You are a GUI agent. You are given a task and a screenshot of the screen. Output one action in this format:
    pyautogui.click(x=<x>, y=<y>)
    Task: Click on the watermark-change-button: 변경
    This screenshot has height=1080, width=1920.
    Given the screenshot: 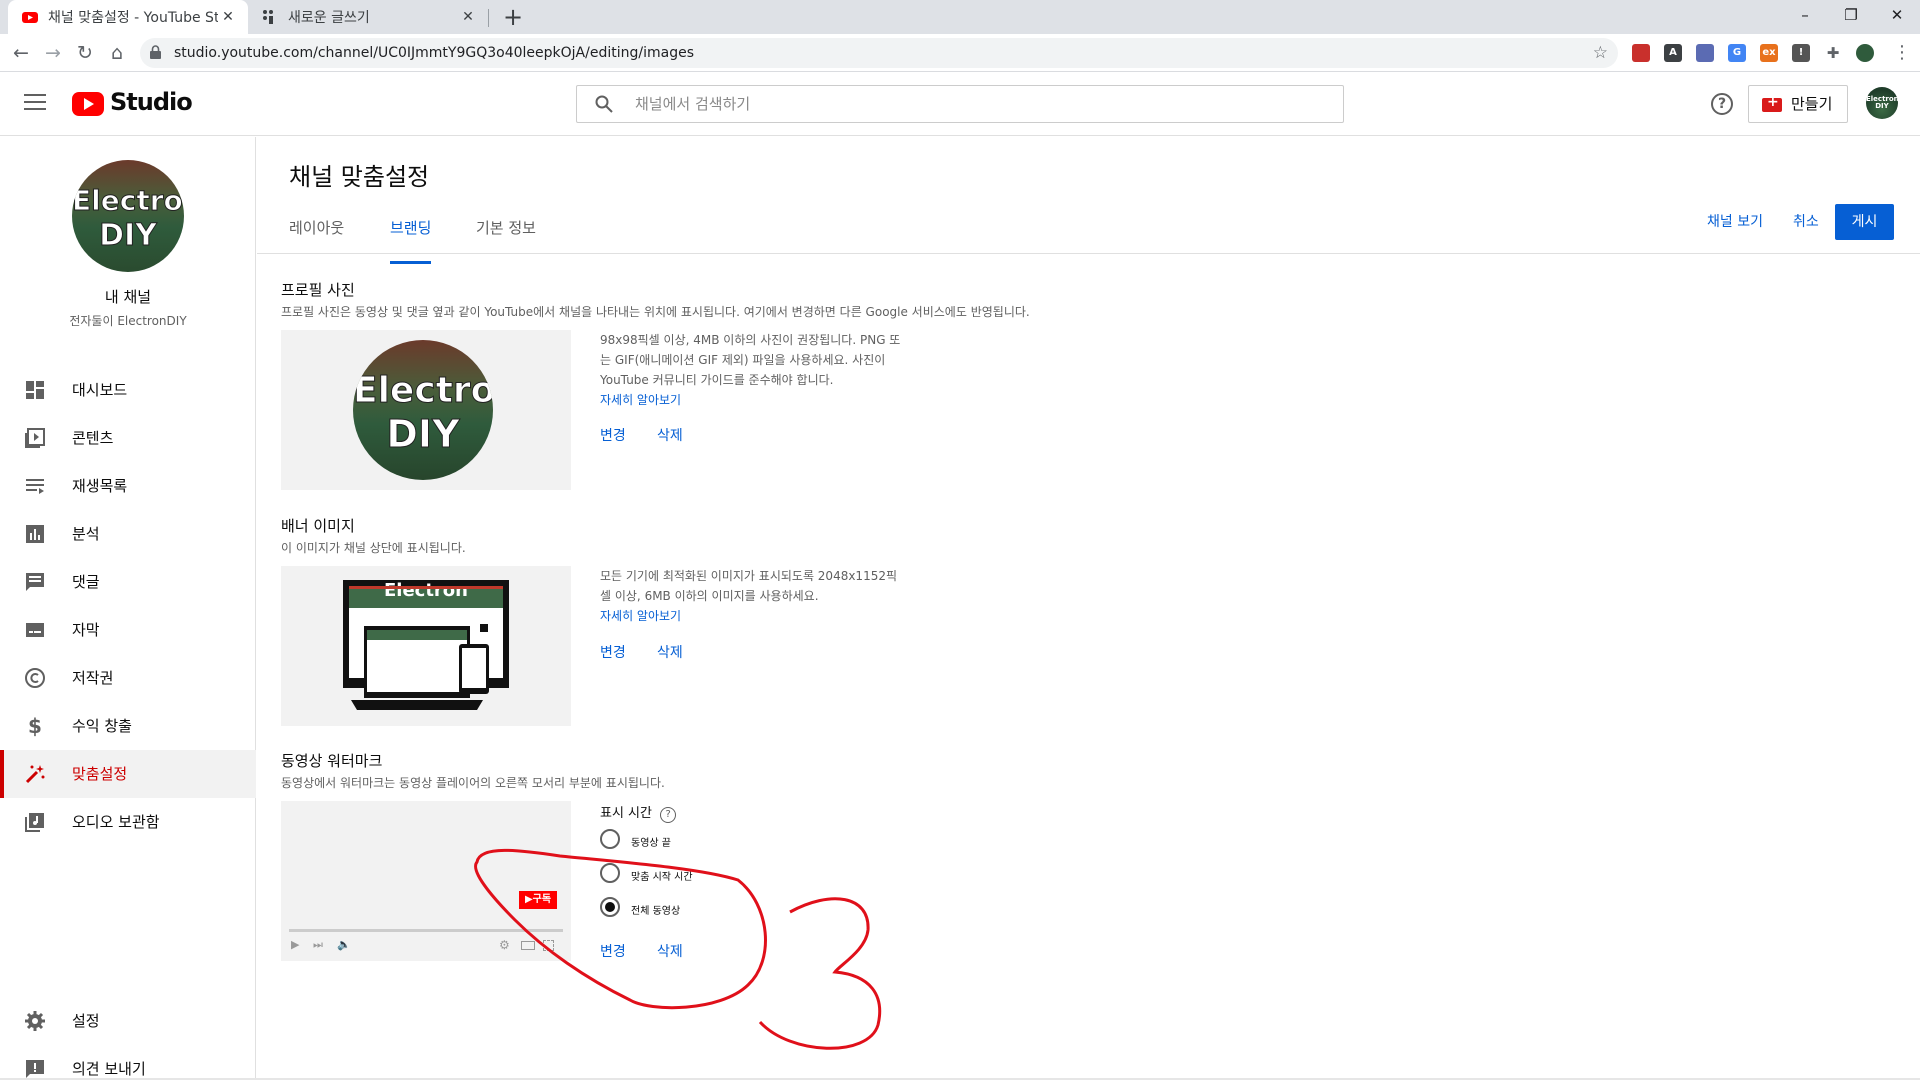 What is the action you would take?
    pyautogui.click(x=613, y=951)
    